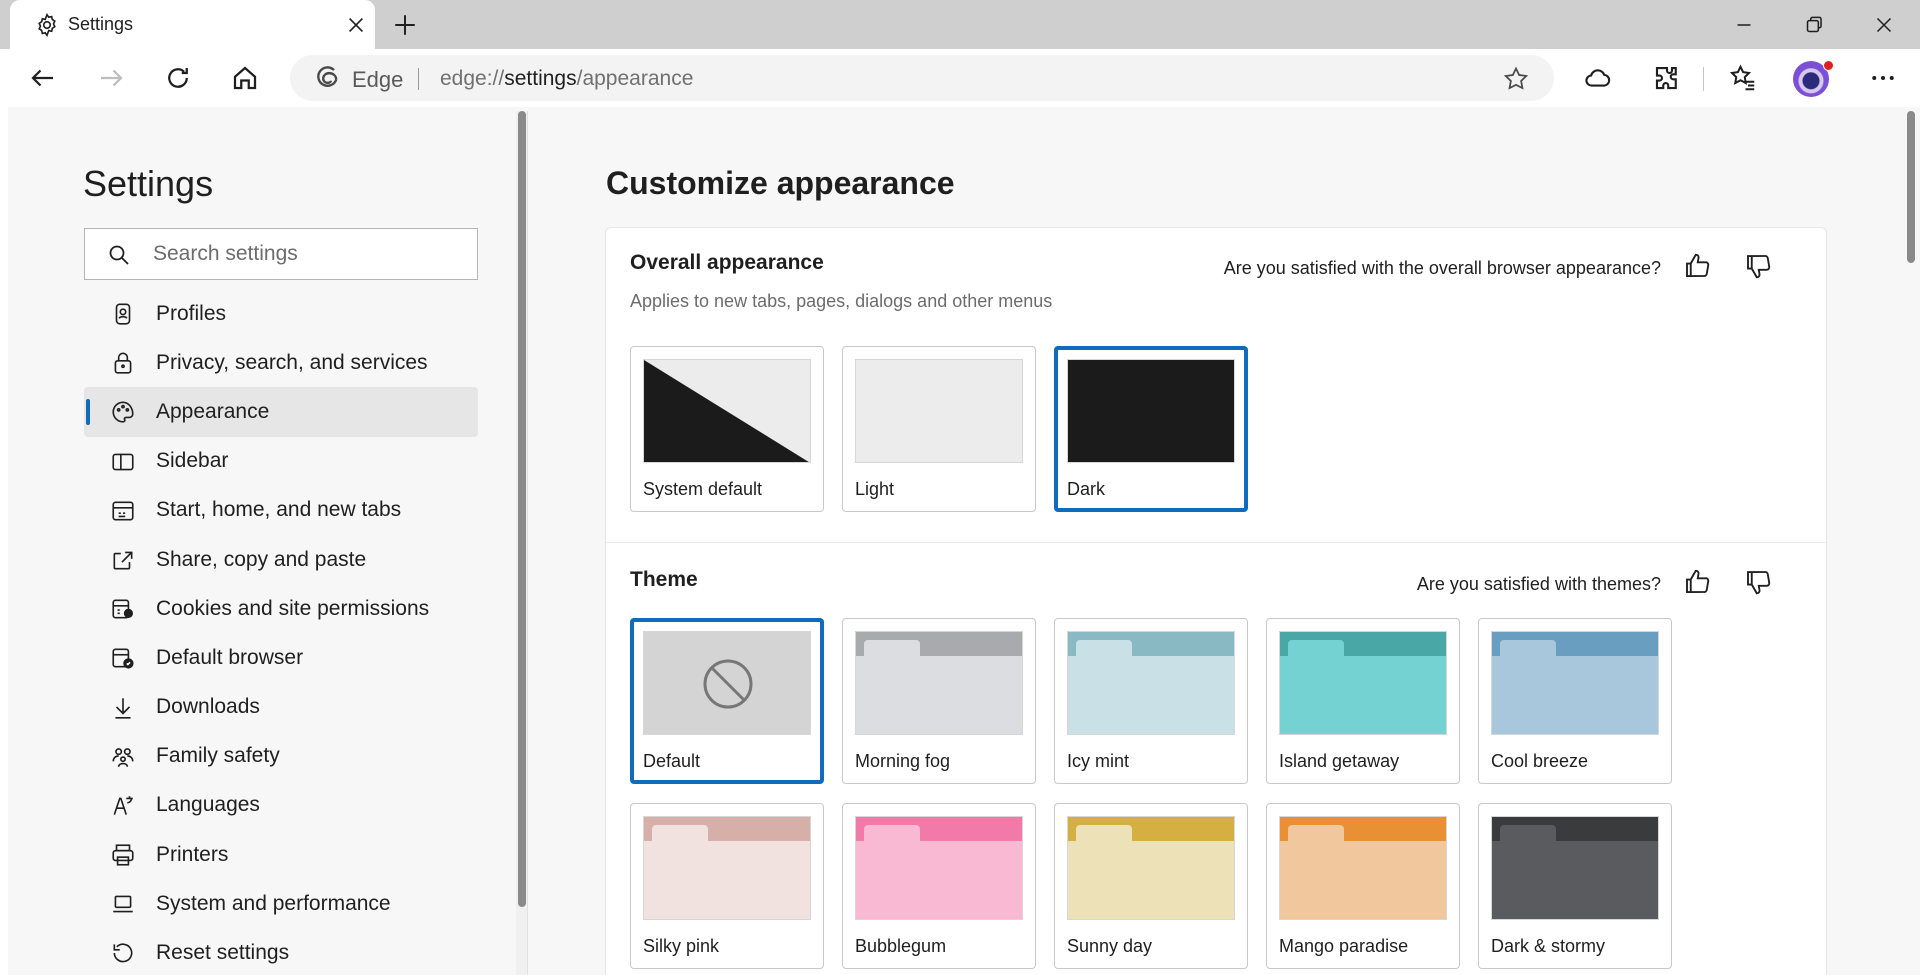 This screenshot has width=1920, height=975. What do you see at coordinates (191, 313) in the screenshot?
I see `sidebar-item-label: Profiles` at bounding box center [191, 313].